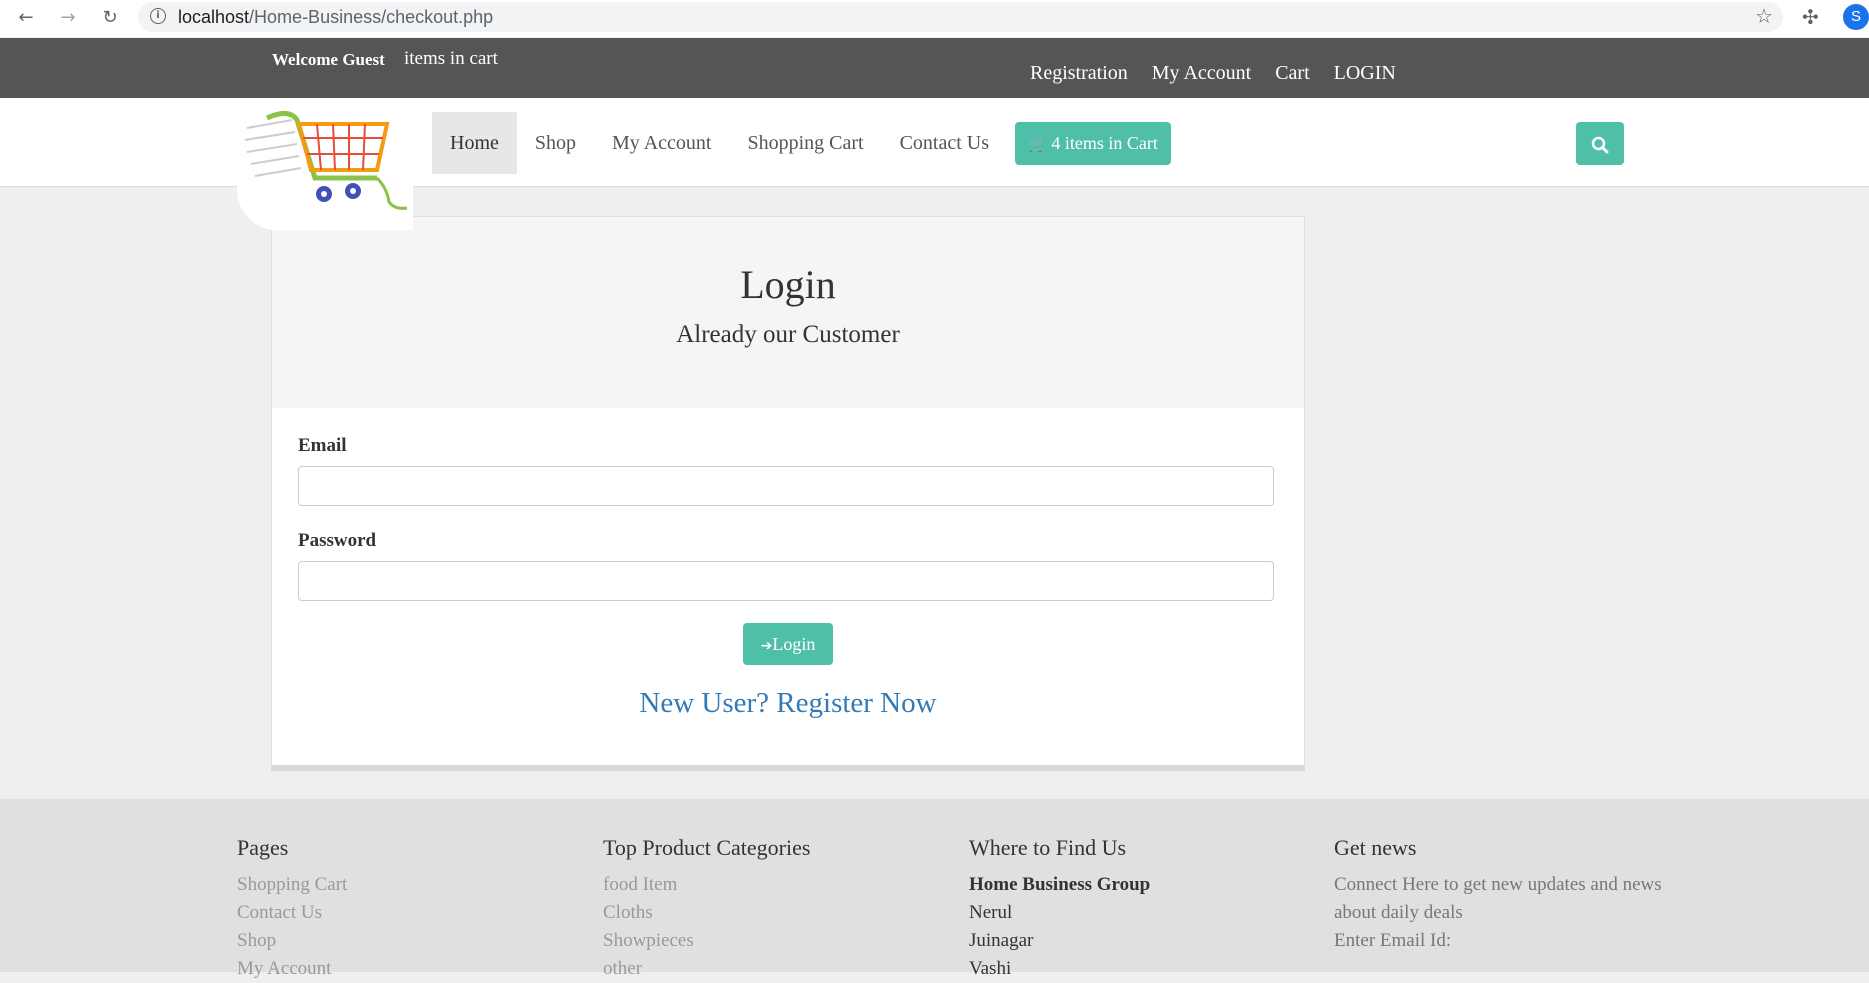  Describe the element at coordinates (706, 913) in the screenshot. I see `footer-link: Cloths` at that location.